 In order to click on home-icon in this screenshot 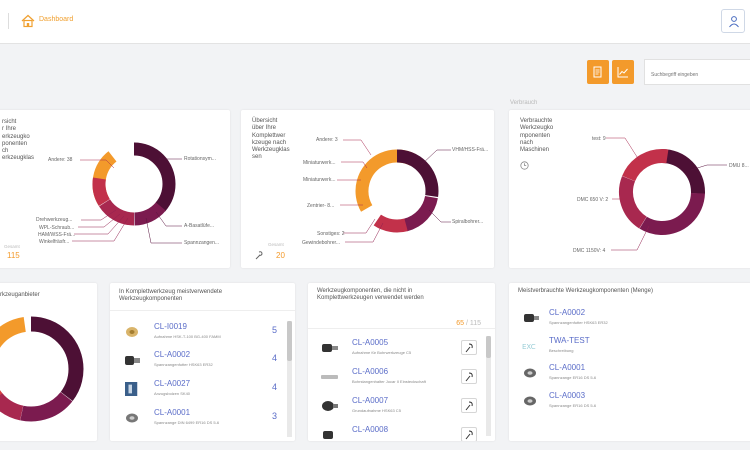, I will do `click(28, 21)`.